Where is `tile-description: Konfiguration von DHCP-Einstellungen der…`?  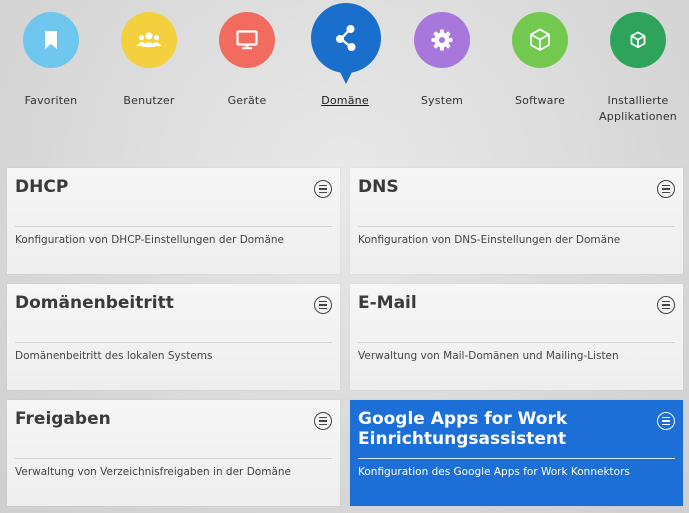
tile-description: Konfiguration von DHCP-Einstellungen der… is located at coordinates (149, 240).